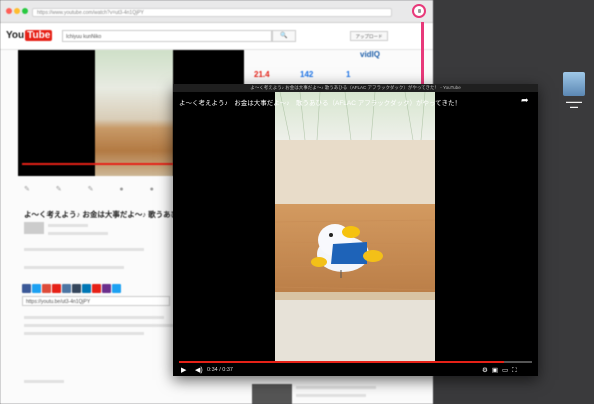  What do you see at coordinates (370, 54) in the screenshot?
I see `vidiq-logo: vidIQ` at bounding box center [370, 54].